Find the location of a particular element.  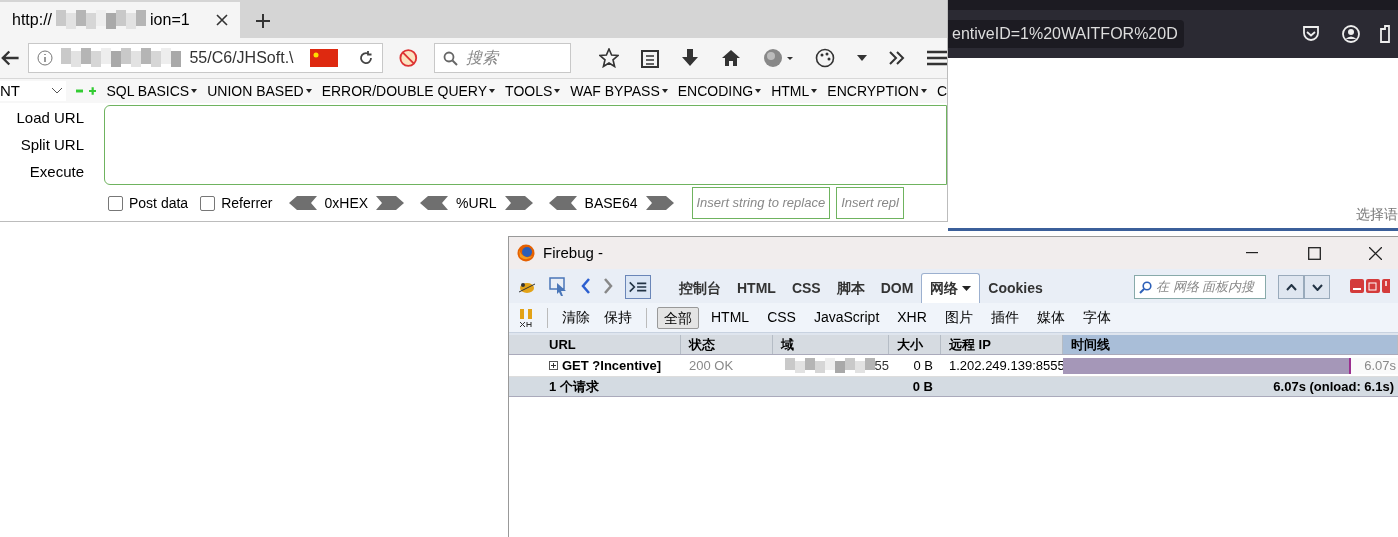

column-header: 状态 is located at coordinates (727, 344).